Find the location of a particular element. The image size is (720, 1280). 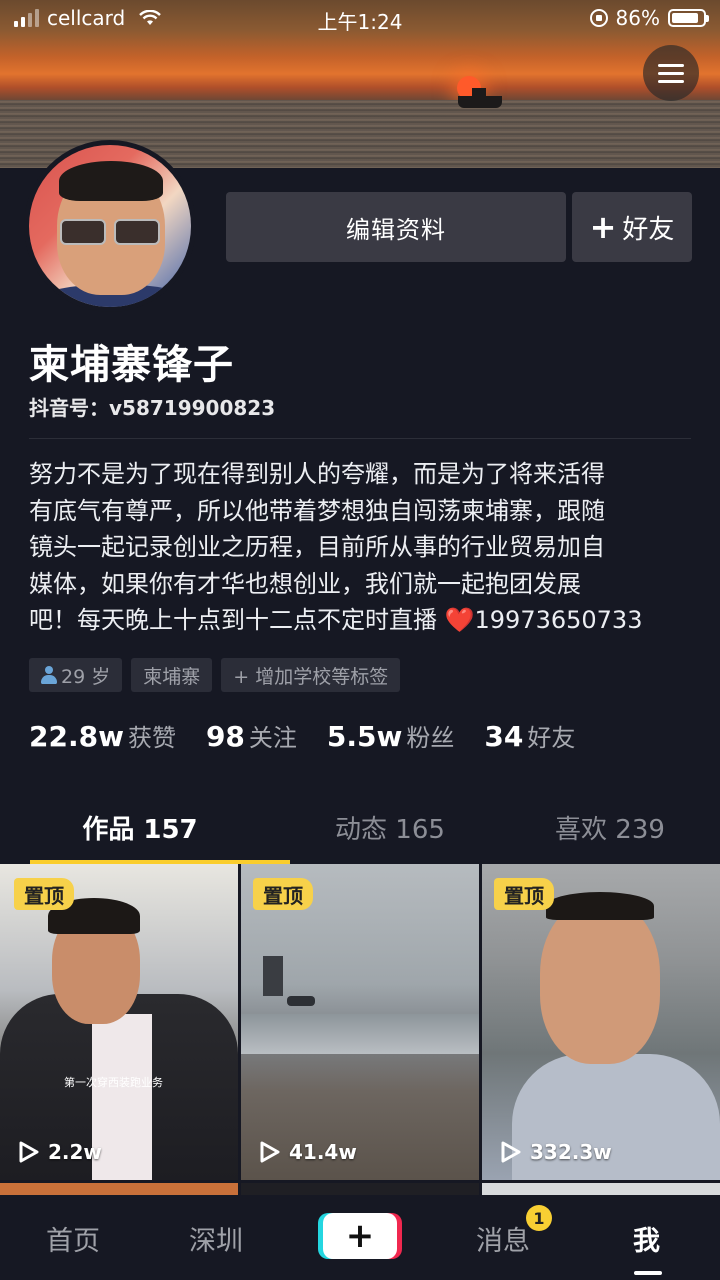

add-school-tag: + 增加学校等标签 is located at coordinates (311, 675).